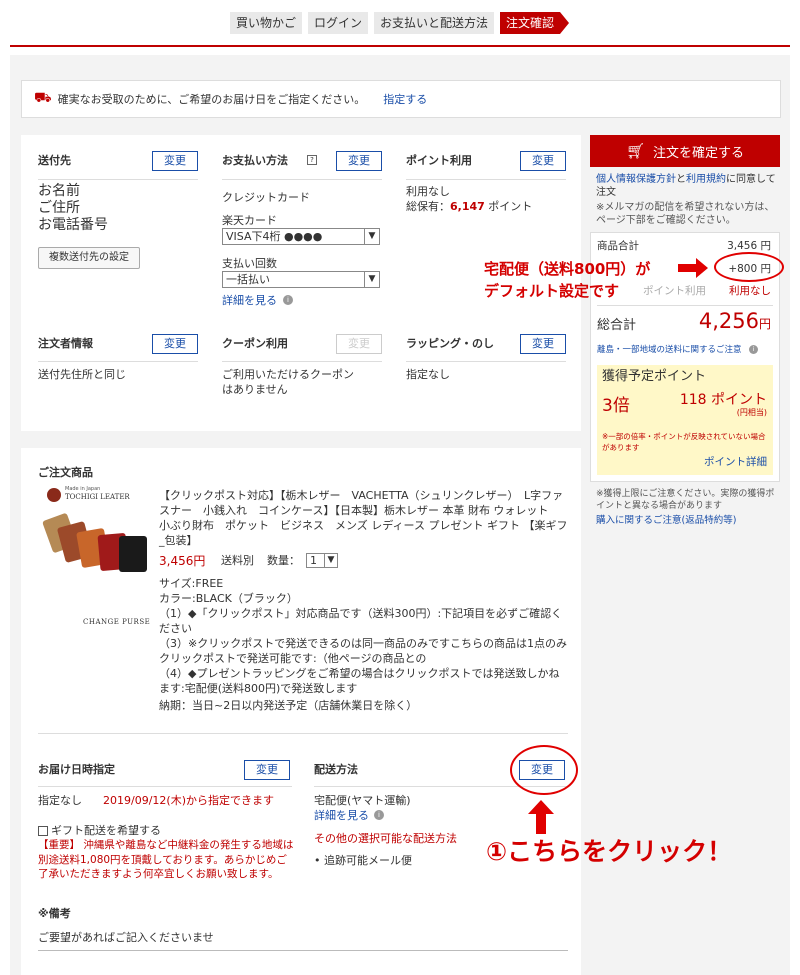 The height and width of the screenshot is (975, 800). What do you see at coordinates (706, 179) in the screenshot?
I see `terms-link: 利用規約` at bounding box center [706, 179].